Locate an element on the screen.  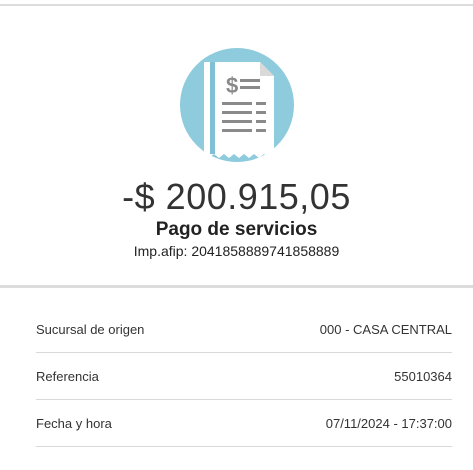
detail-value: 55010364 is located at coordinates (423, 376).